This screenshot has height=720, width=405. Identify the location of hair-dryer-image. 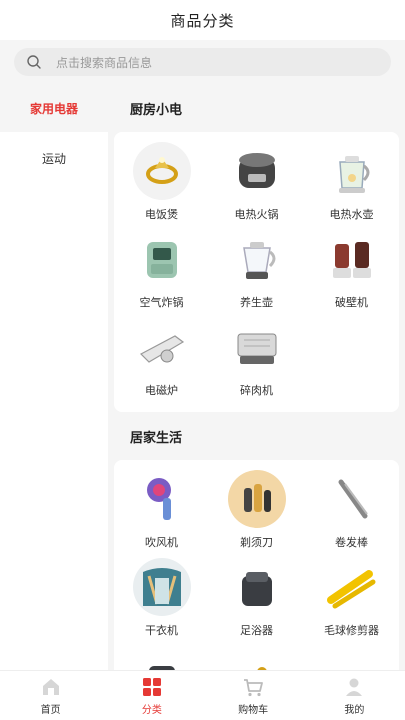
(162, 499).